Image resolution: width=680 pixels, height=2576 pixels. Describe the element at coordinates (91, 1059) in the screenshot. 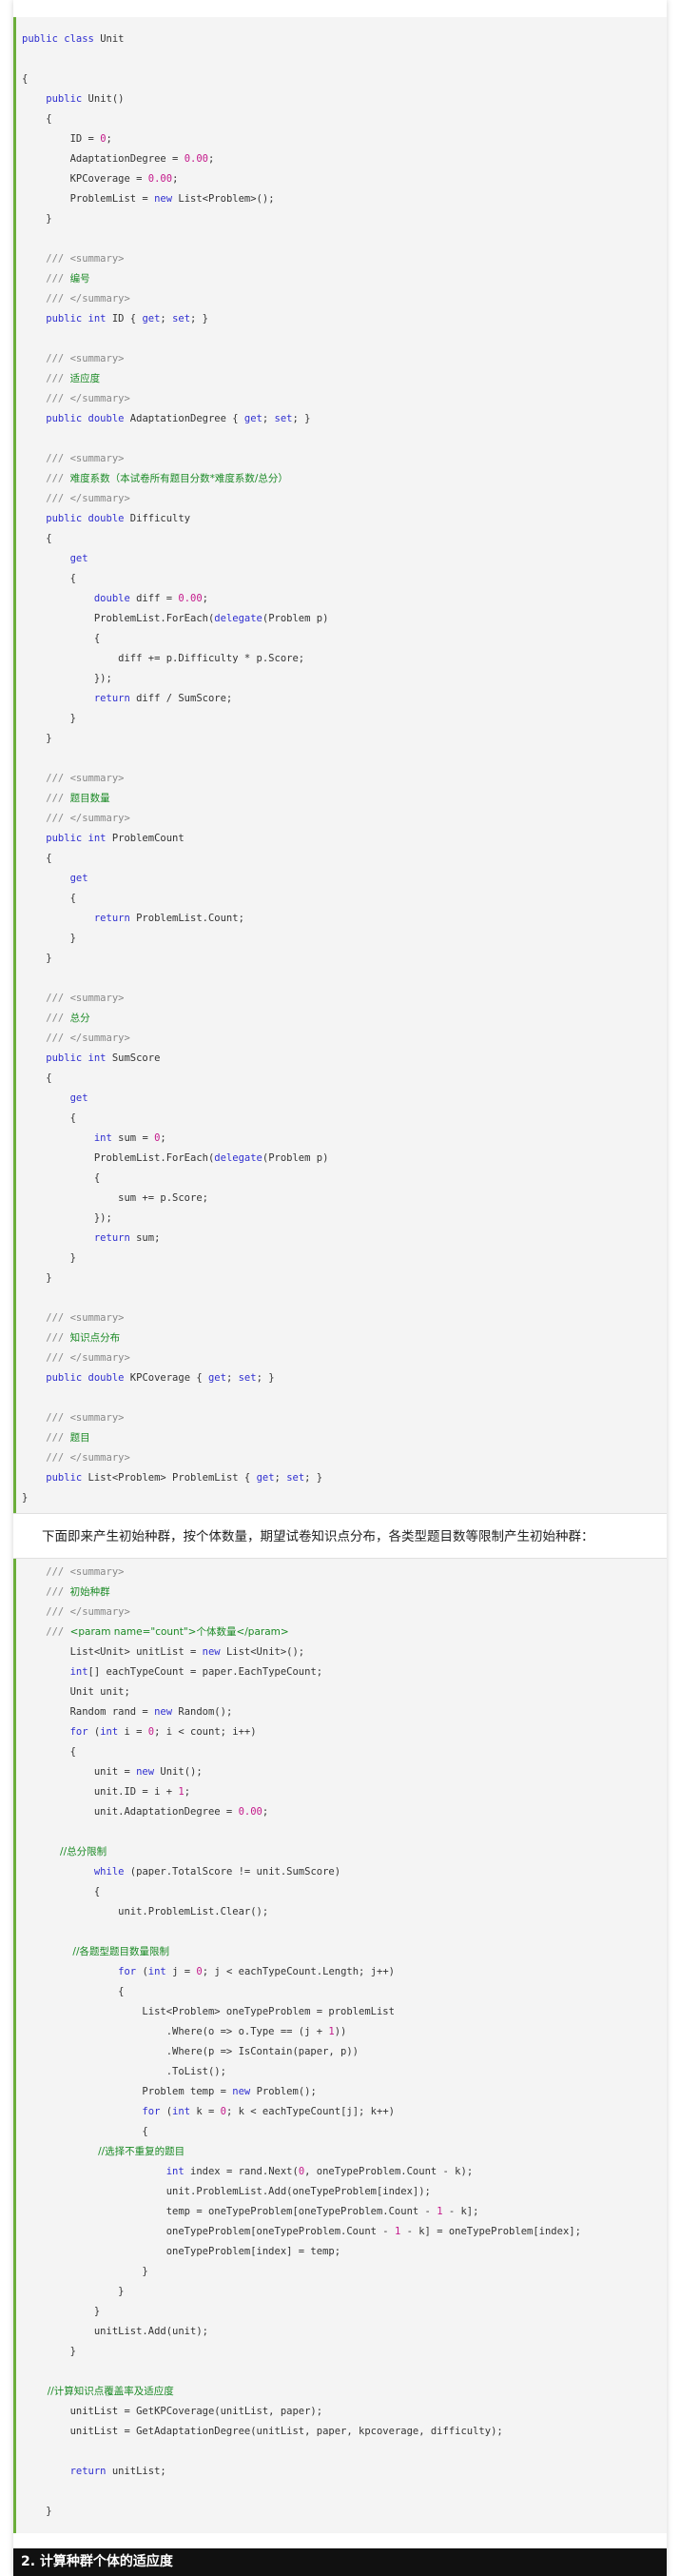

I see `code-line: public int SumScore` at that location.